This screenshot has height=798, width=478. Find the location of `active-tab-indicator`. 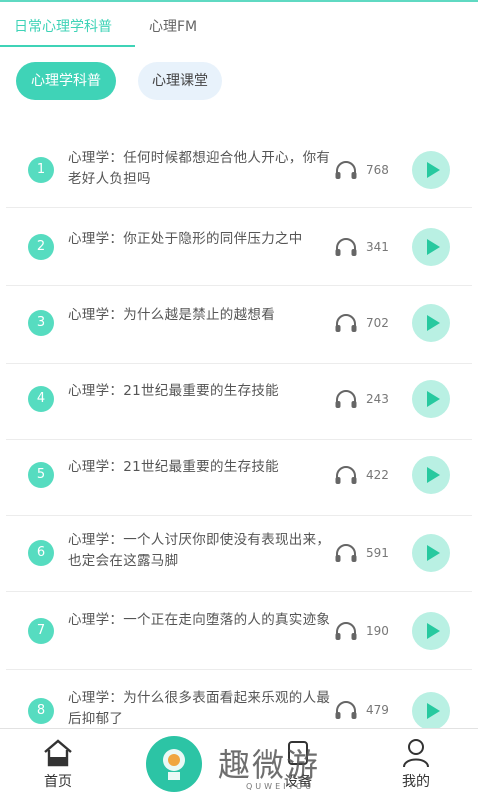

active-tab-indicator is located at coordinates (67, 46).